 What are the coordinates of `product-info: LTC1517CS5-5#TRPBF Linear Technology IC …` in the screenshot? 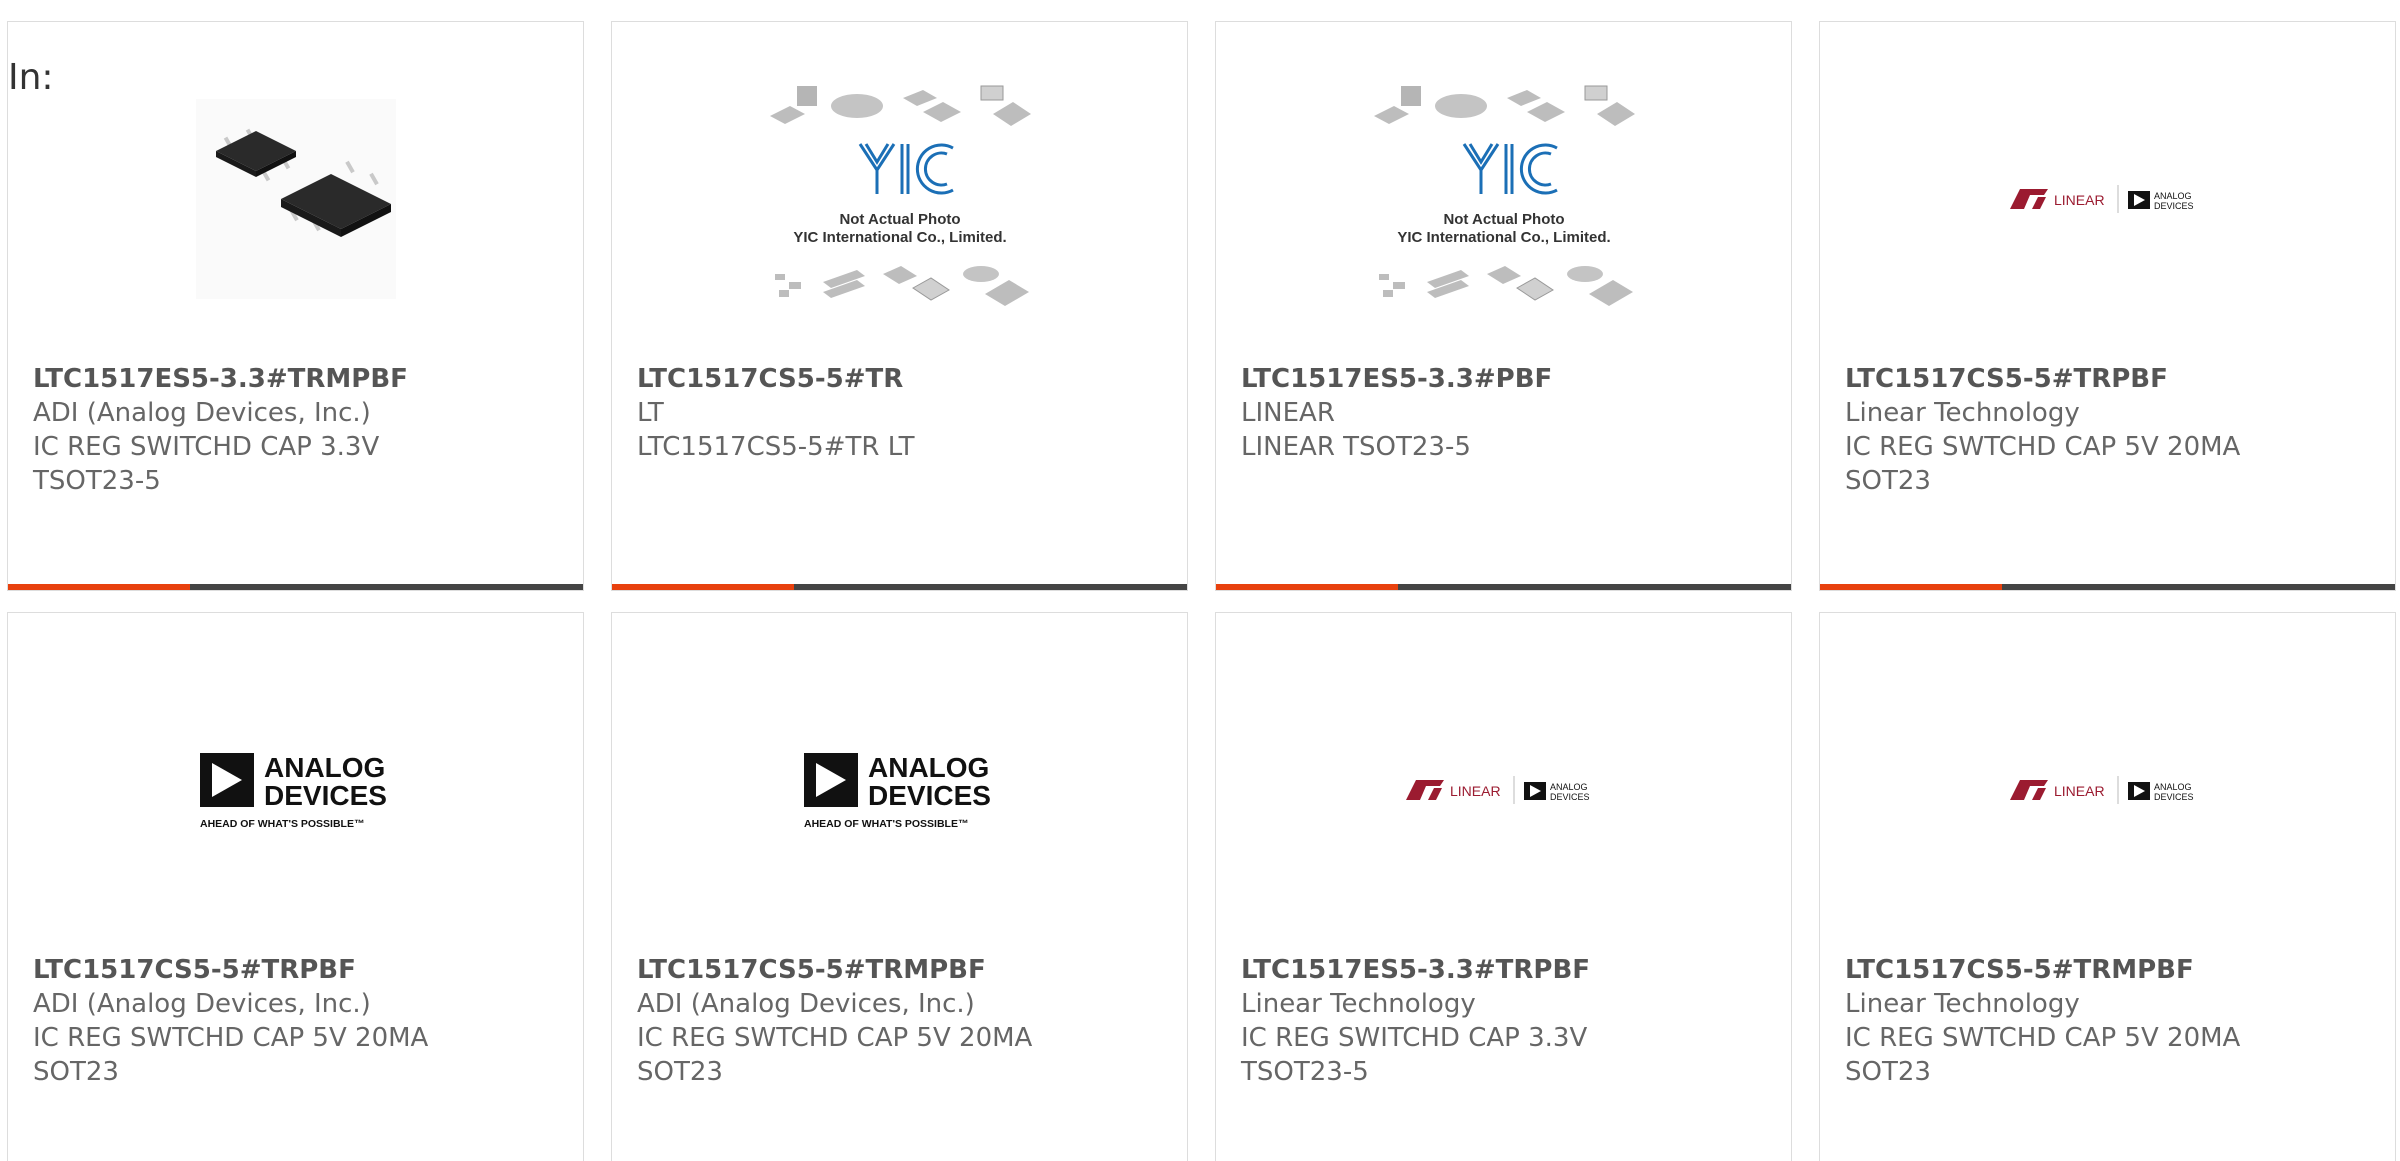 It's located at (2107, 430).